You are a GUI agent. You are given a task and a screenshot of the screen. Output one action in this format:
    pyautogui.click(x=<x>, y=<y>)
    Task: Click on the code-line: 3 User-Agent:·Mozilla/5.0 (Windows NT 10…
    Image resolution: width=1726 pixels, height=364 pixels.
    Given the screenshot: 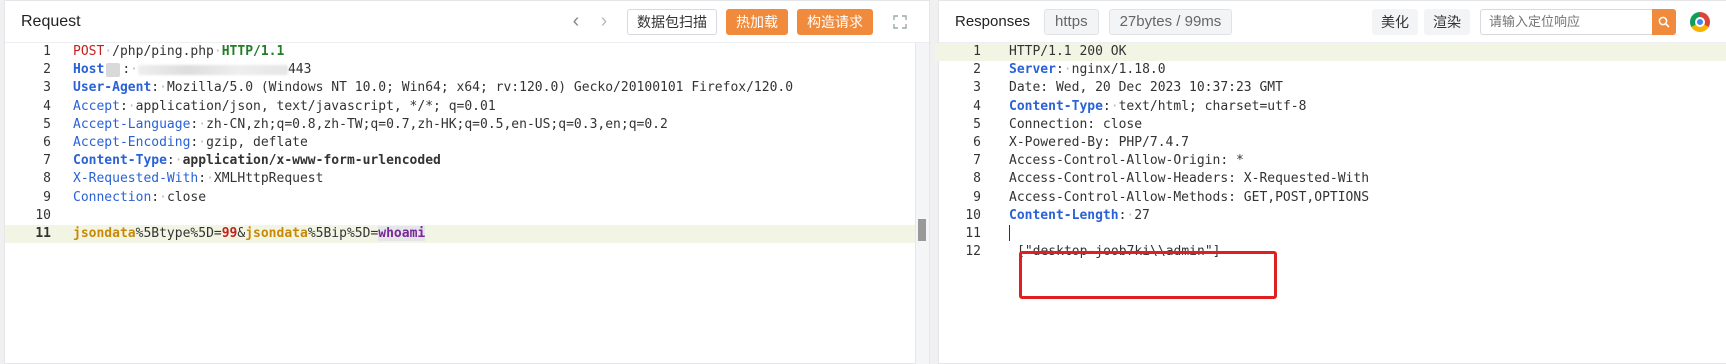 What is the action you would take?
    pyautogui.click(x=418, y=88)
    